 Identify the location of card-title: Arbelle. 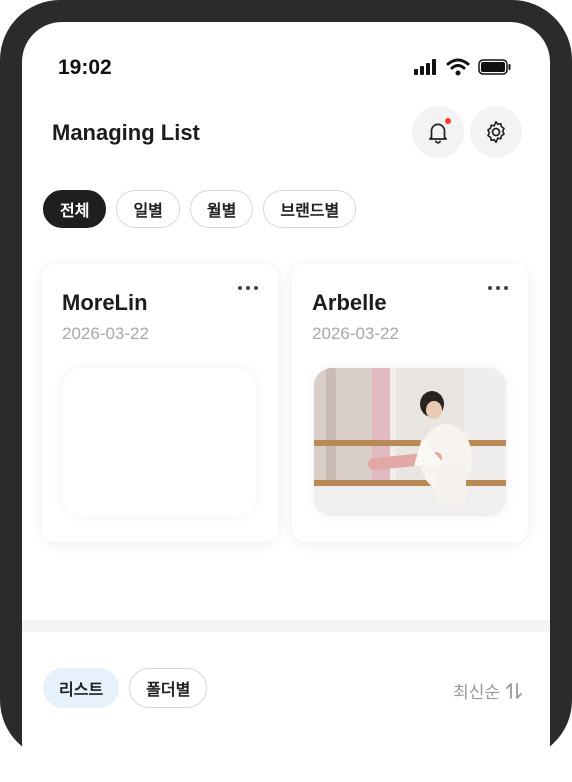
(349, 302).